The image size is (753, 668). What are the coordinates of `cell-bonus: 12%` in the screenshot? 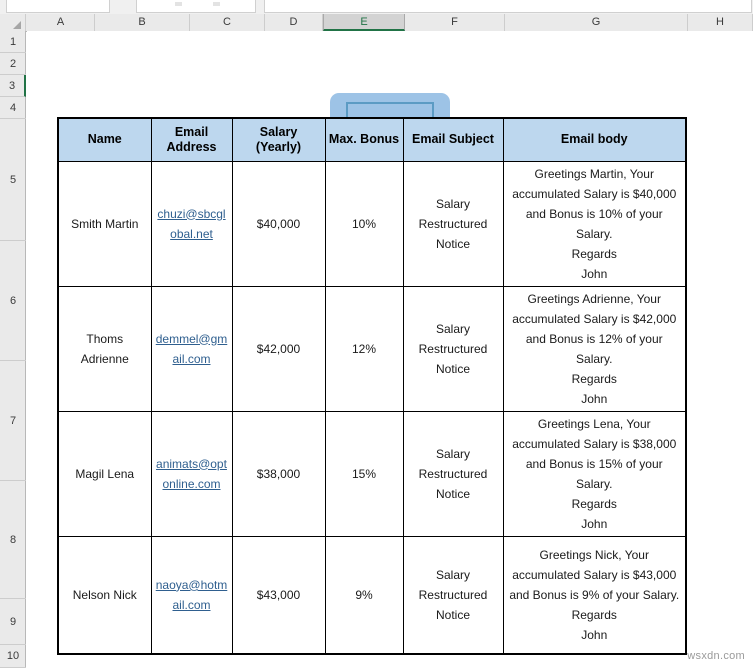 It's located at (364, 348).